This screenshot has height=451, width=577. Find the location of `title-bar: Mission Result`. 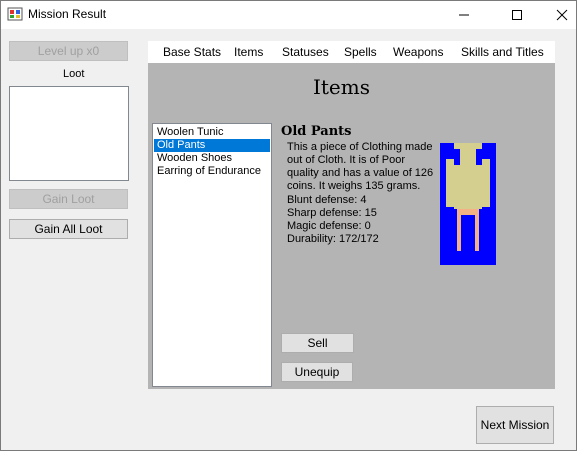

title-bar: Mission Result is located at coordinates (288, 15).